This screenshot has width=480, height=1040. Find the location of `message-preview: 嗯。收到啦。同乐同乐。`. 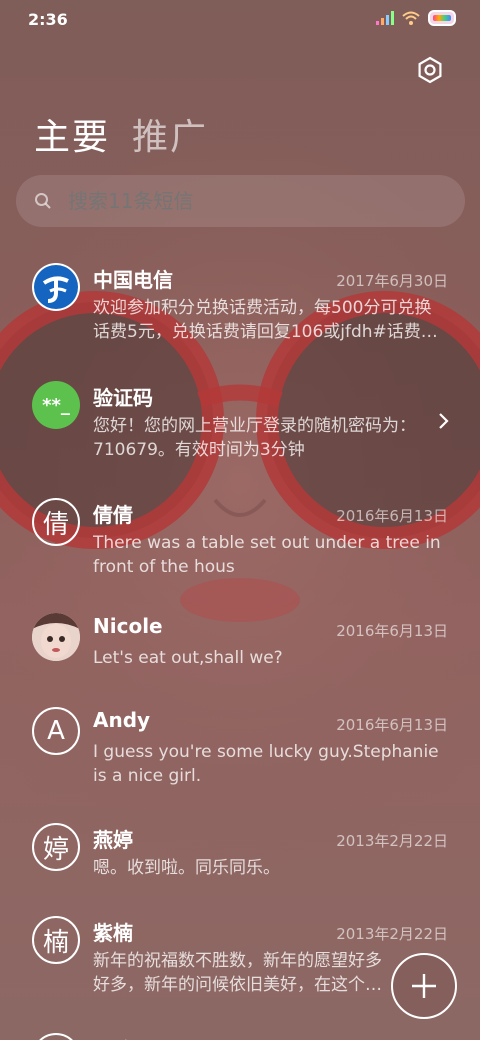

message-preview: 嗯。收到啦。同乐同乐。 is located at coordinates (186, 868).